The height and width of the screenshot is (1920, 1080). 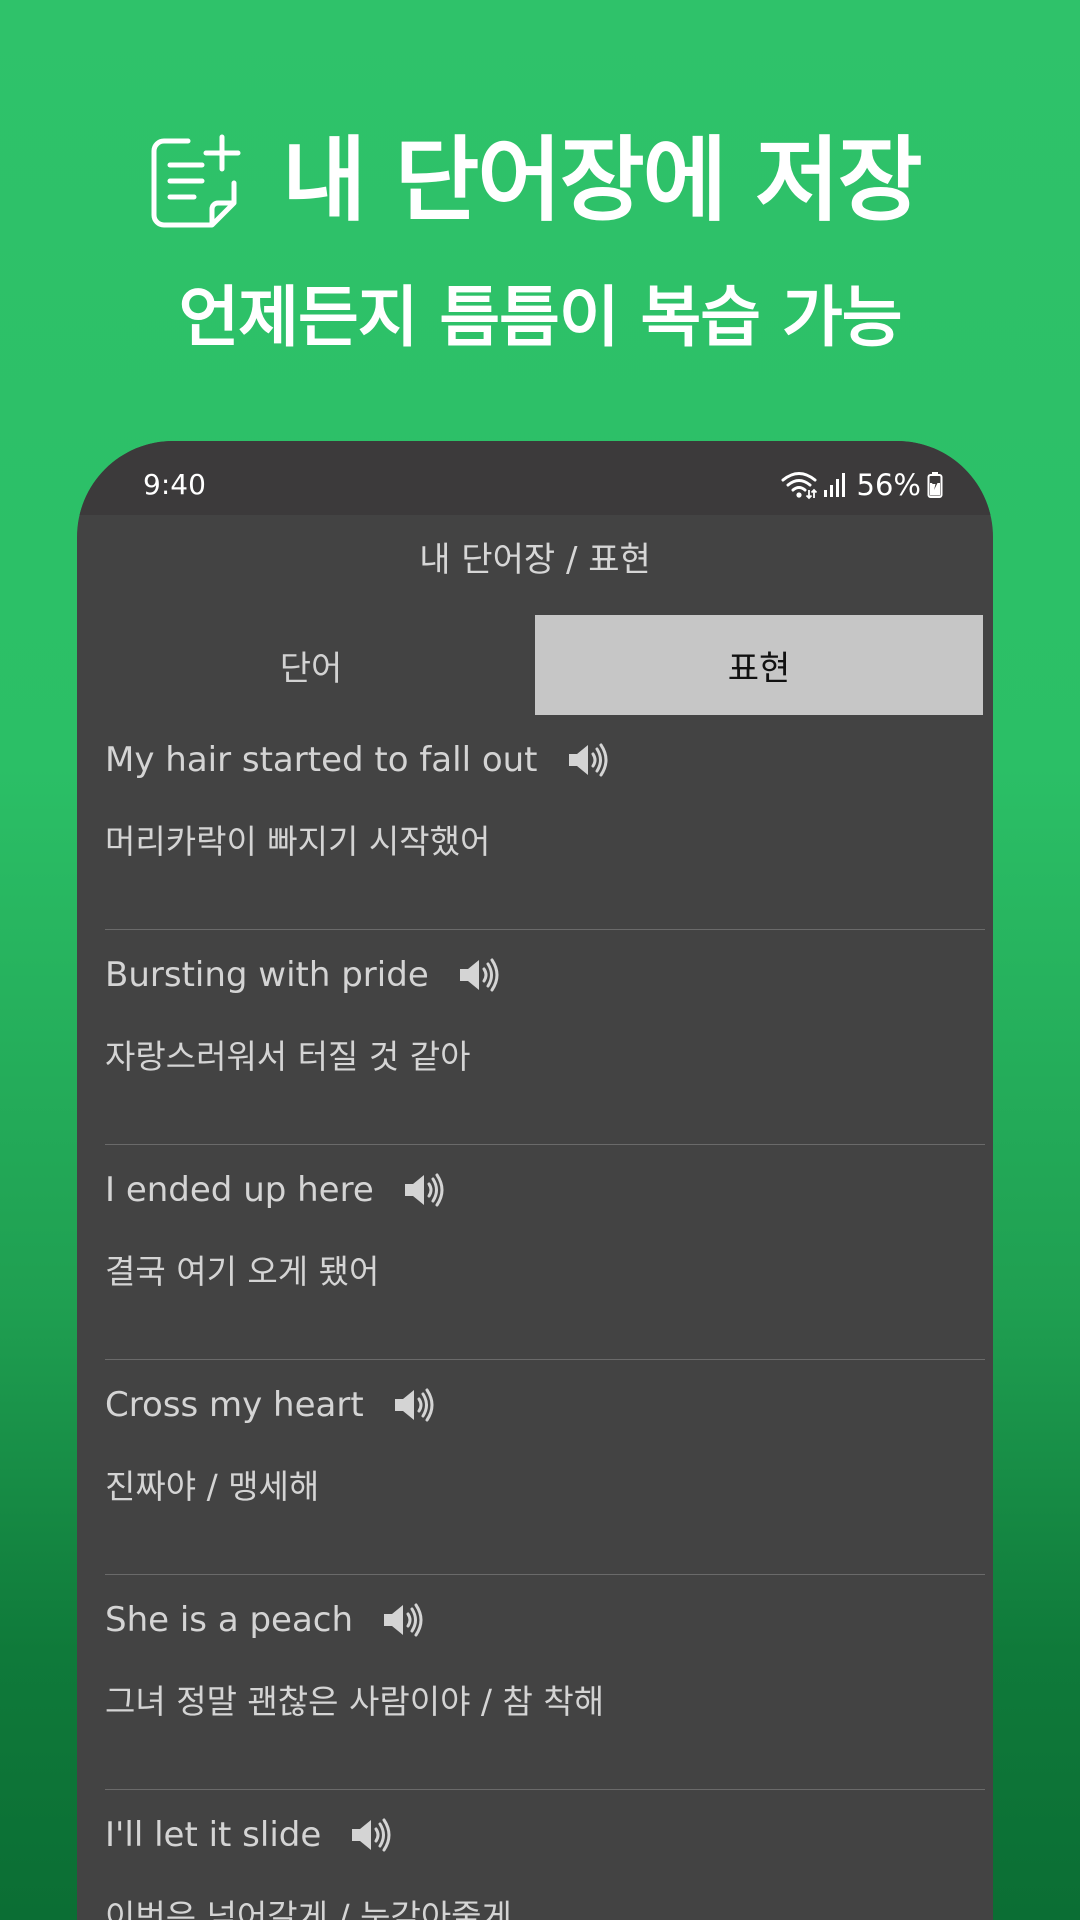 I want to click on expression-korean: 이번은 넘어갈게 / 눈감아줄게, so click(x=308, y=1908).